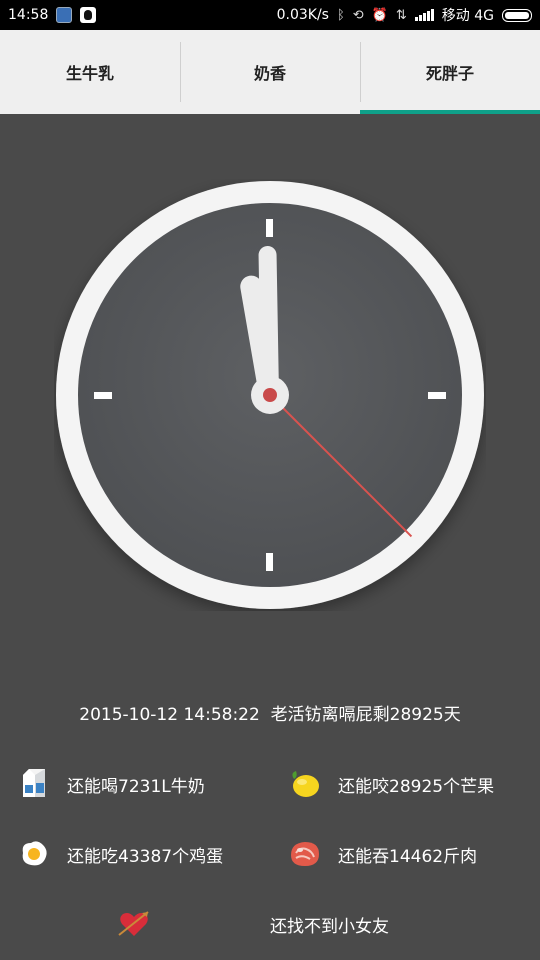 This screenshot has height=960, width=540. I want to click on tab-fatty: 死胖子, so click(450, 72).